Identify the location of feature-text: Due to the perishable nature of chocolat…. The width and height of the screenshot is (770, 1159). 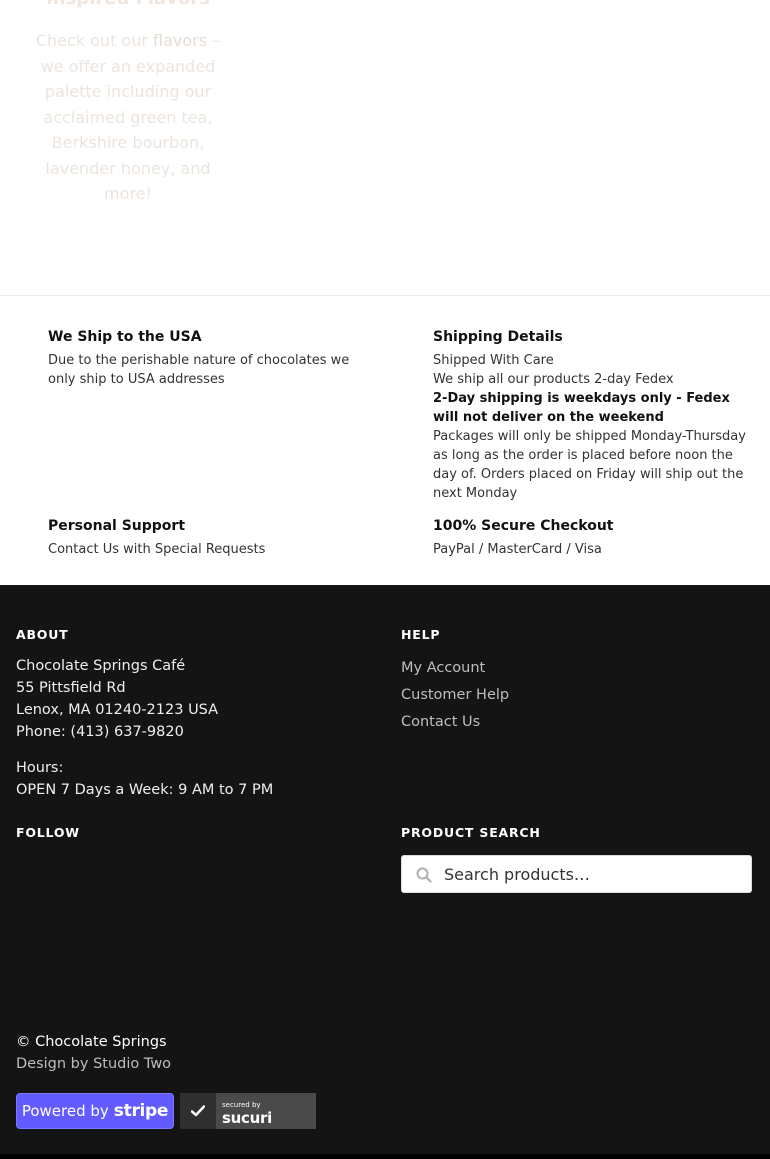
(199, 370).